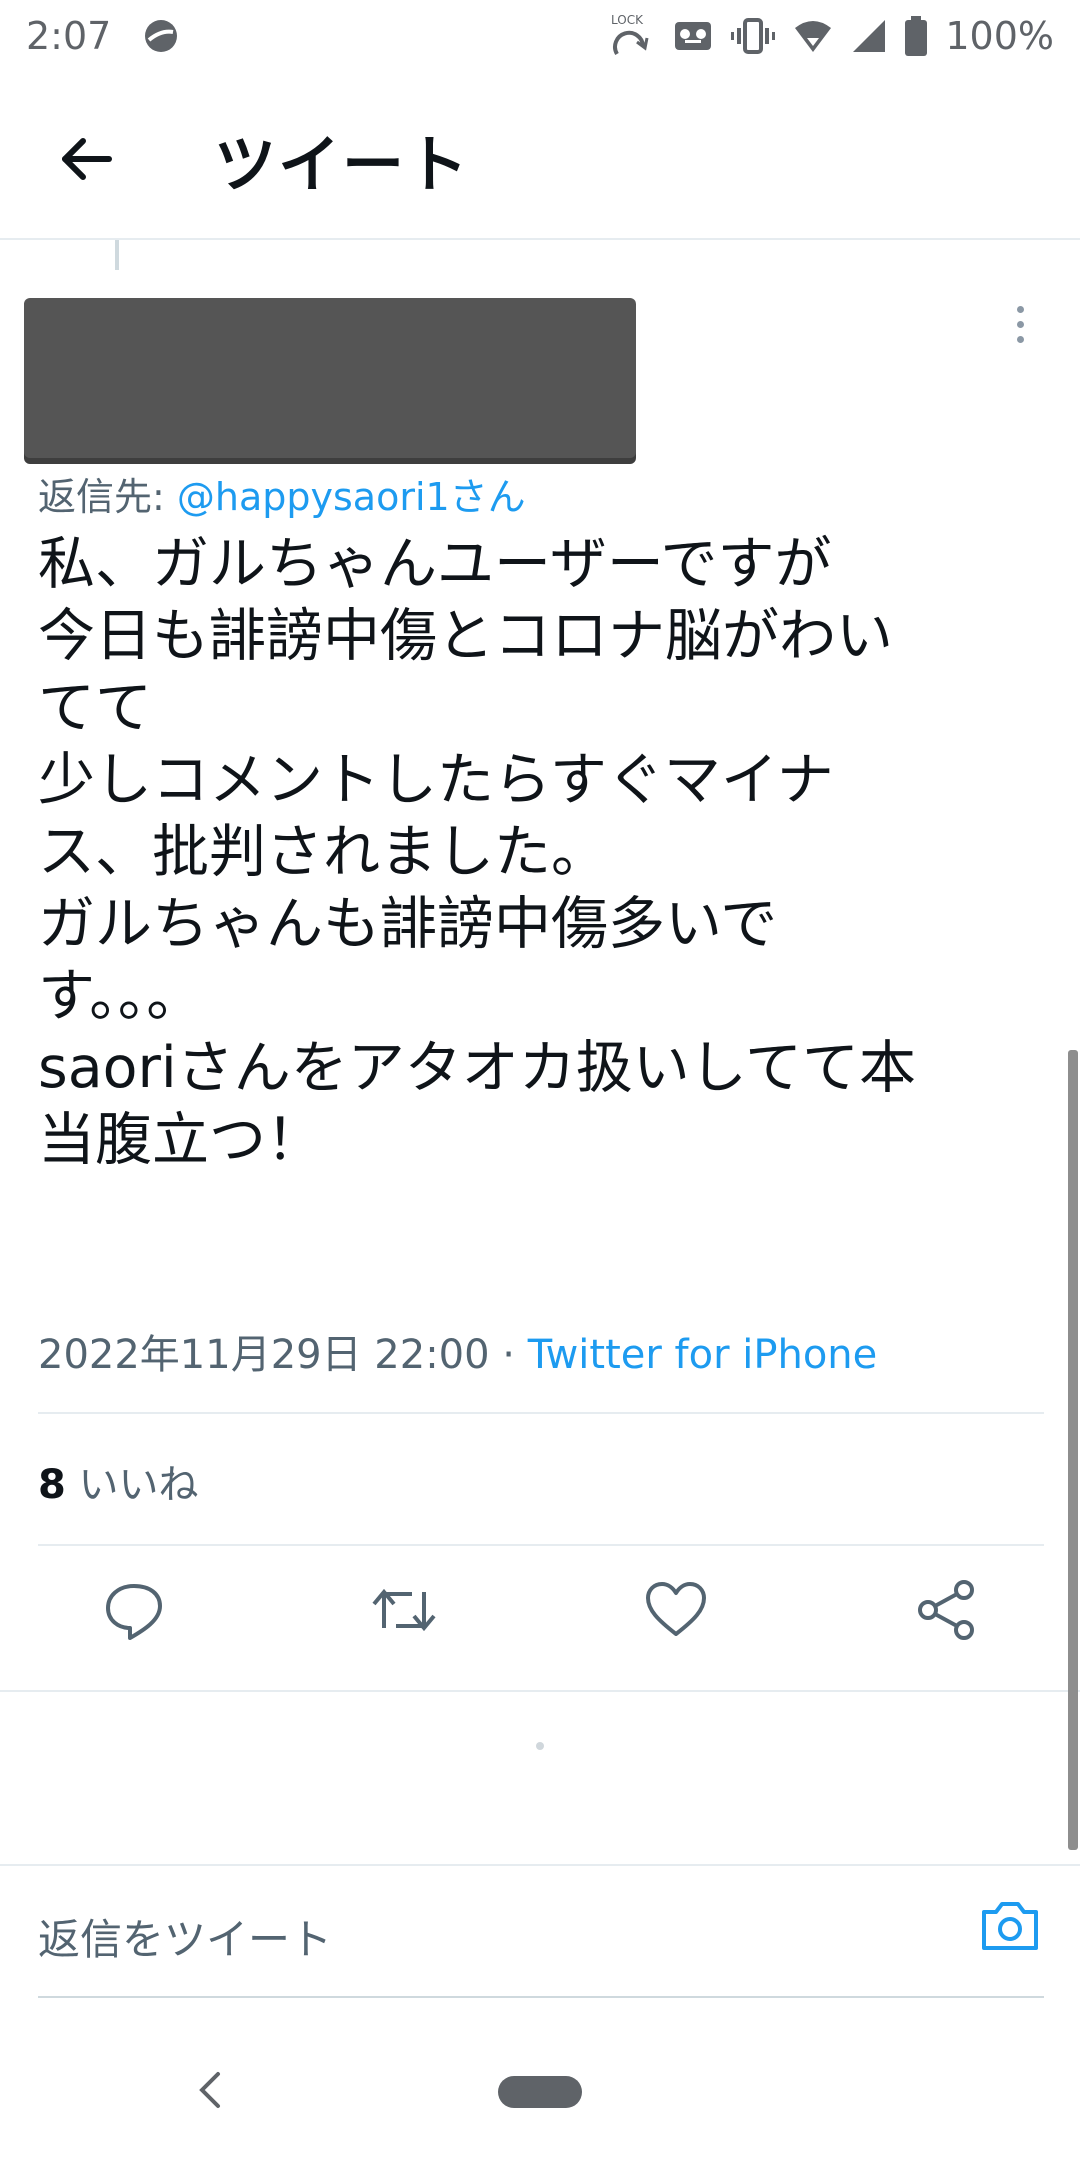 This screenshot has width=1080, height=2160. I want to click on tweet-actions, so click(540, 1620).